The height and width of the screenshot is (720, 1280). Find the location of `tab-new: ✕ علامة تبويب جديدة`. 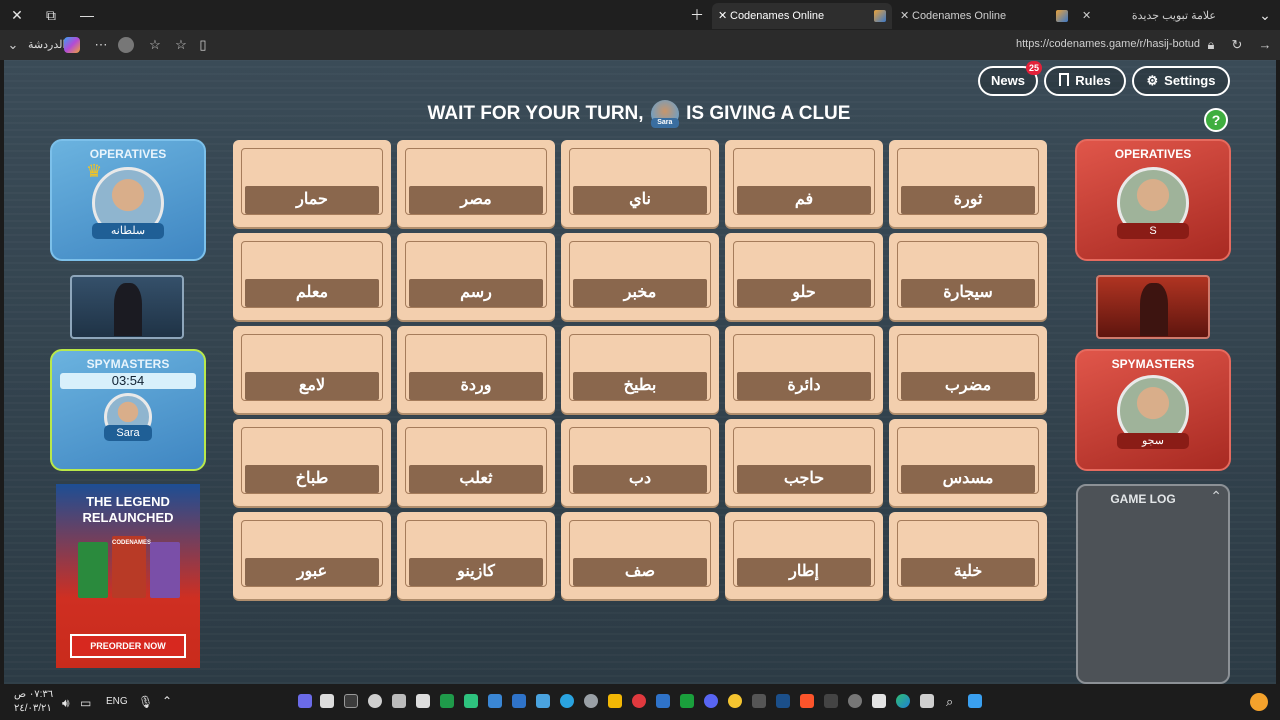

tab-new: ✕ علامة تبويب جديدة is located at coordinates (1160, 16).